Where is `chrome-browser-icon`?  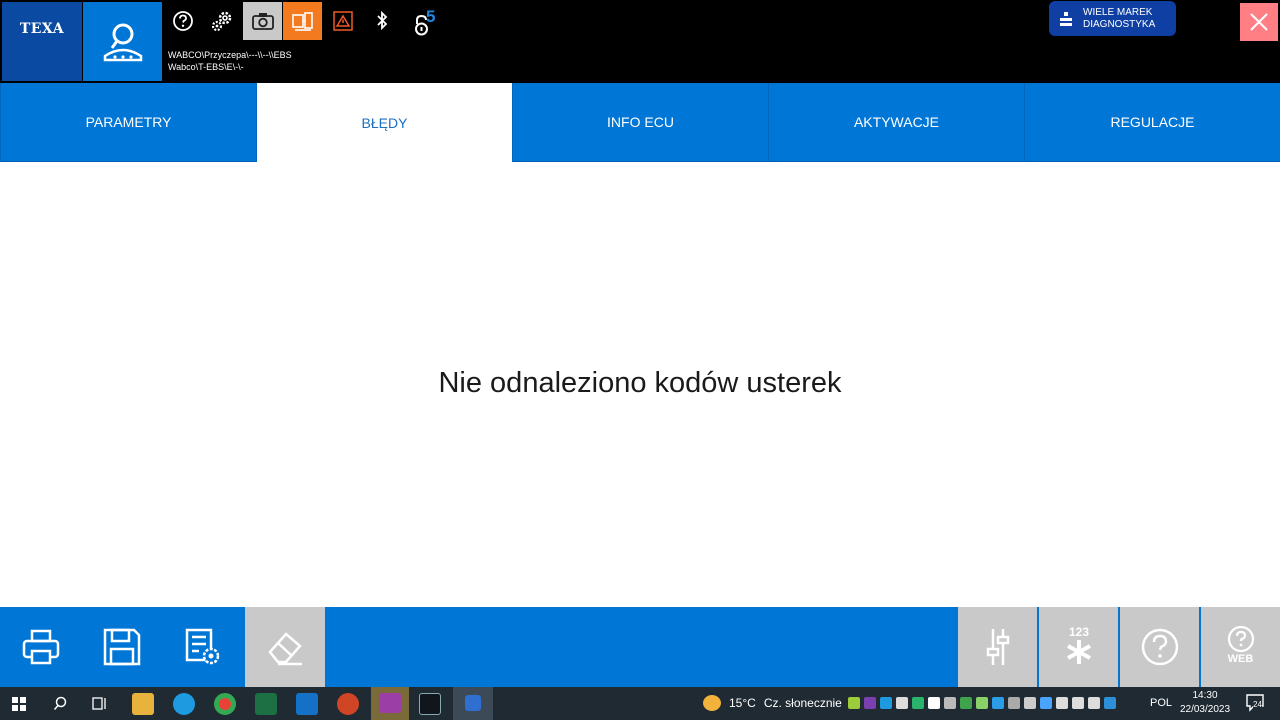
chrome-browser-icon is located at coordinates (225, 704).